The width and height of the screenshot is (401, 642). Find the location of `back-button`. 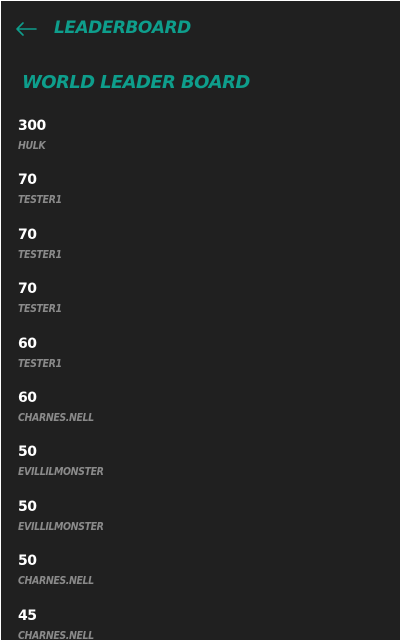

back-button is located at coordinates (26, 29).